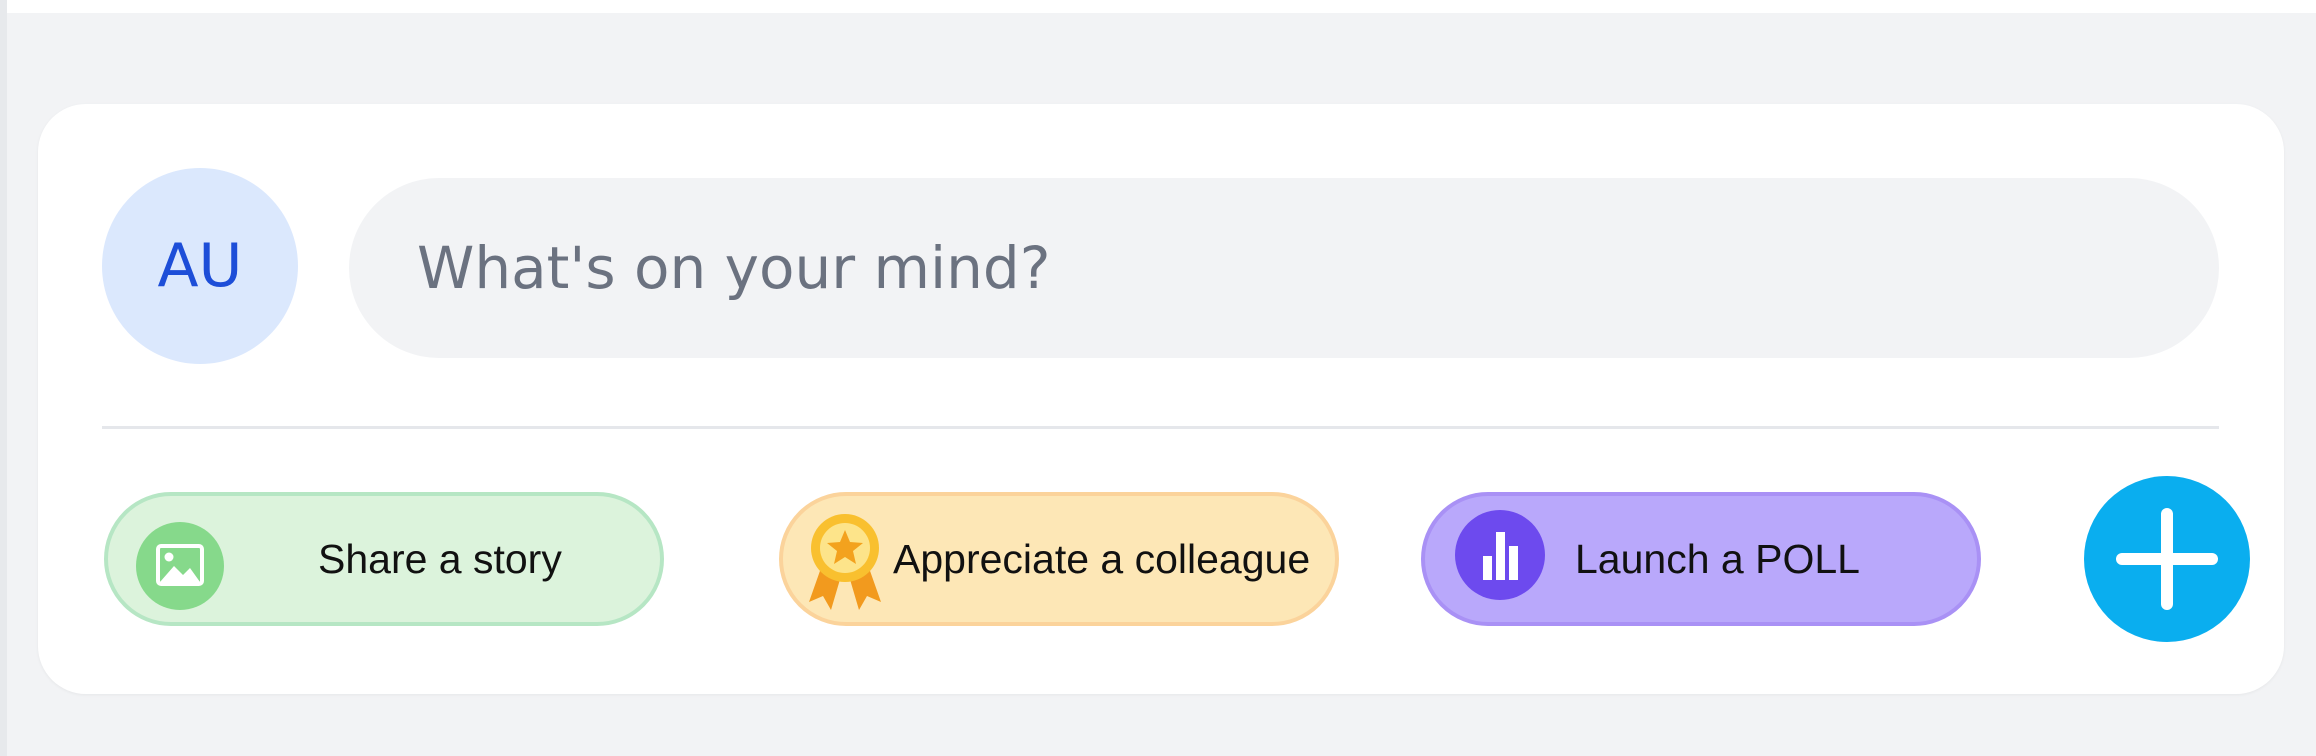 The height and width of the screenshot is (756, 2316). What do you see at coordinates (1160, 427) in the screenshot?
I see `divider` at bounding box center [1160, 427].